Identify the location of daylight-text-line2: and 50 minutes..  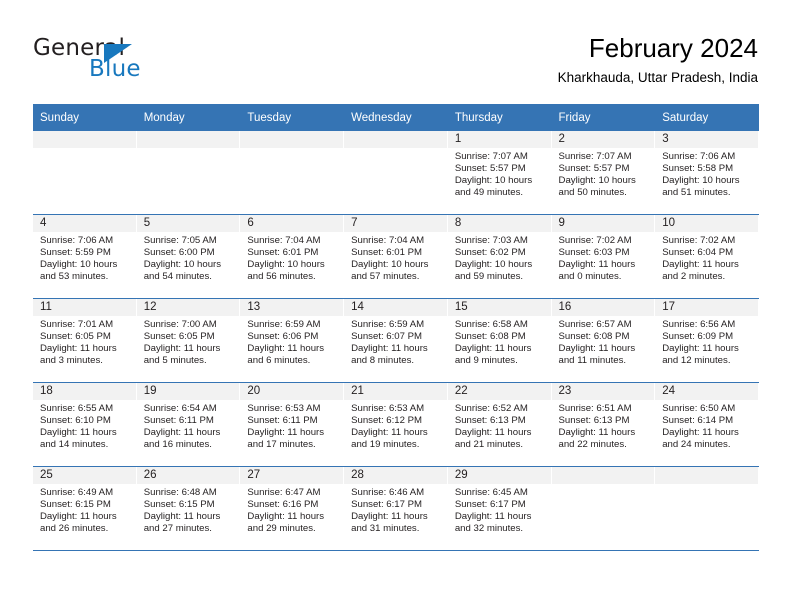
(592, 193).